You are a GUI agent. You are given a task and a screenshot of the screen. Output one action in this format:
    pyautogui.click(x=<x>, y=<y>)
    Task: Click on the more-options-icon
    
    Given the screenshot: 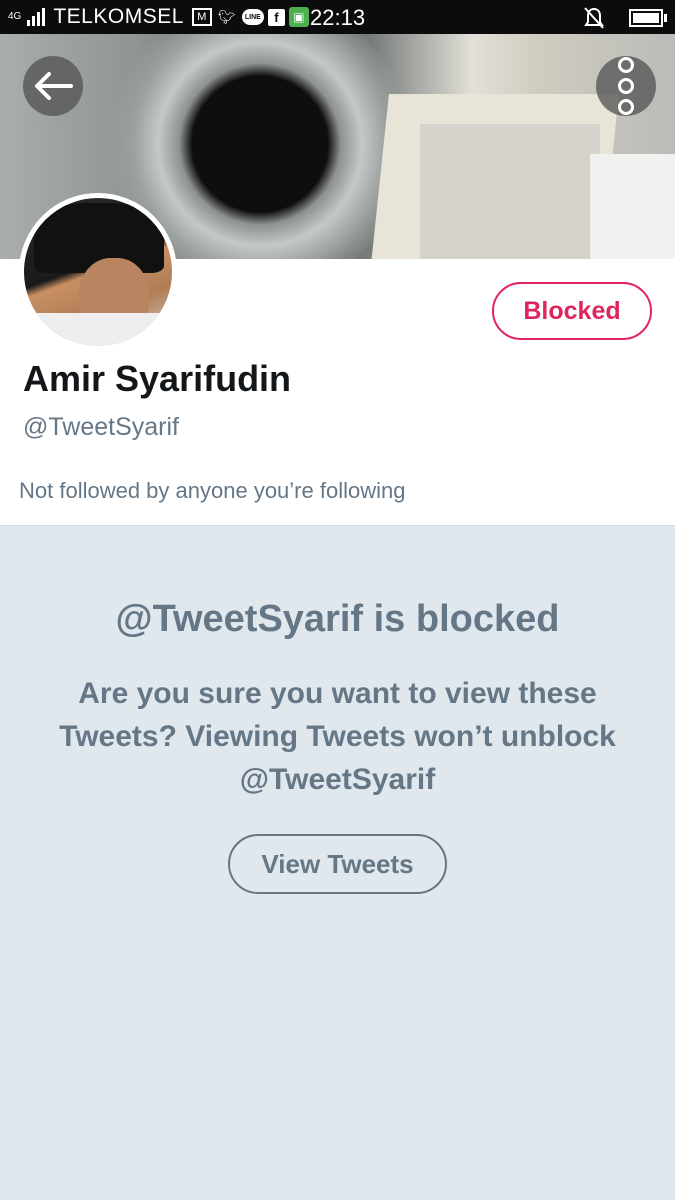 What is the action you would take?
    pyautogui.click(x=626, y=86)
    